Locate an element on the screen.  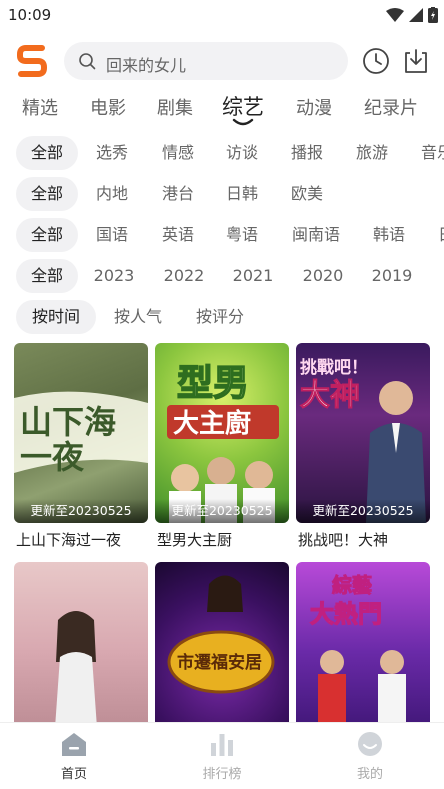
nav-label: 排行榜 is located at coordinates (222, 774).